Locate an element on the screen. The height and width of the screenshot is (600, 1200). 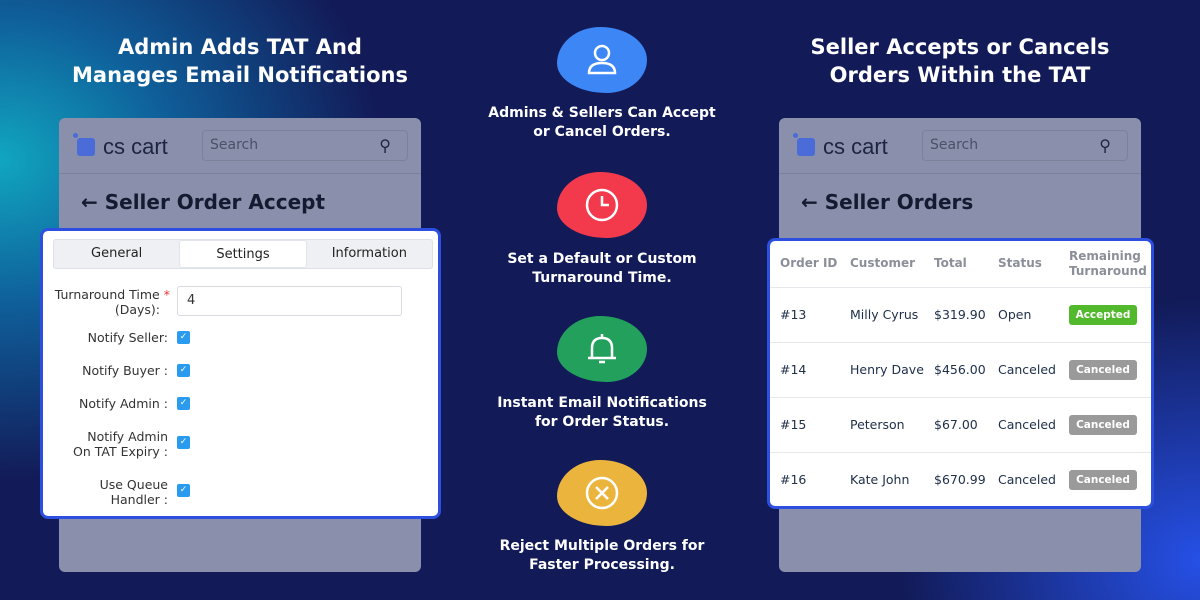
feature-text: Turnaround Time. is located at coordinates (602, 278).